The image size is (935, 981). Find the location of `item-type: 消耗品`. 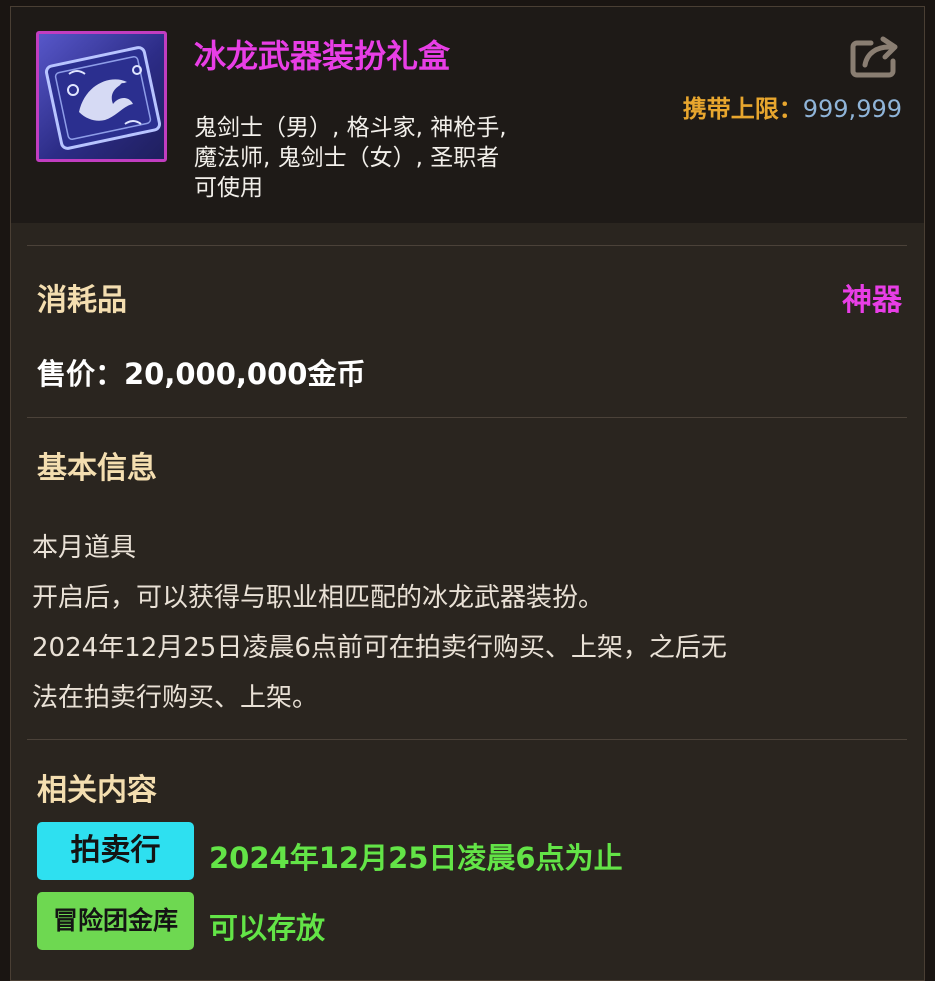

item-type: 消耗品 is located at coordinates (82, 300).